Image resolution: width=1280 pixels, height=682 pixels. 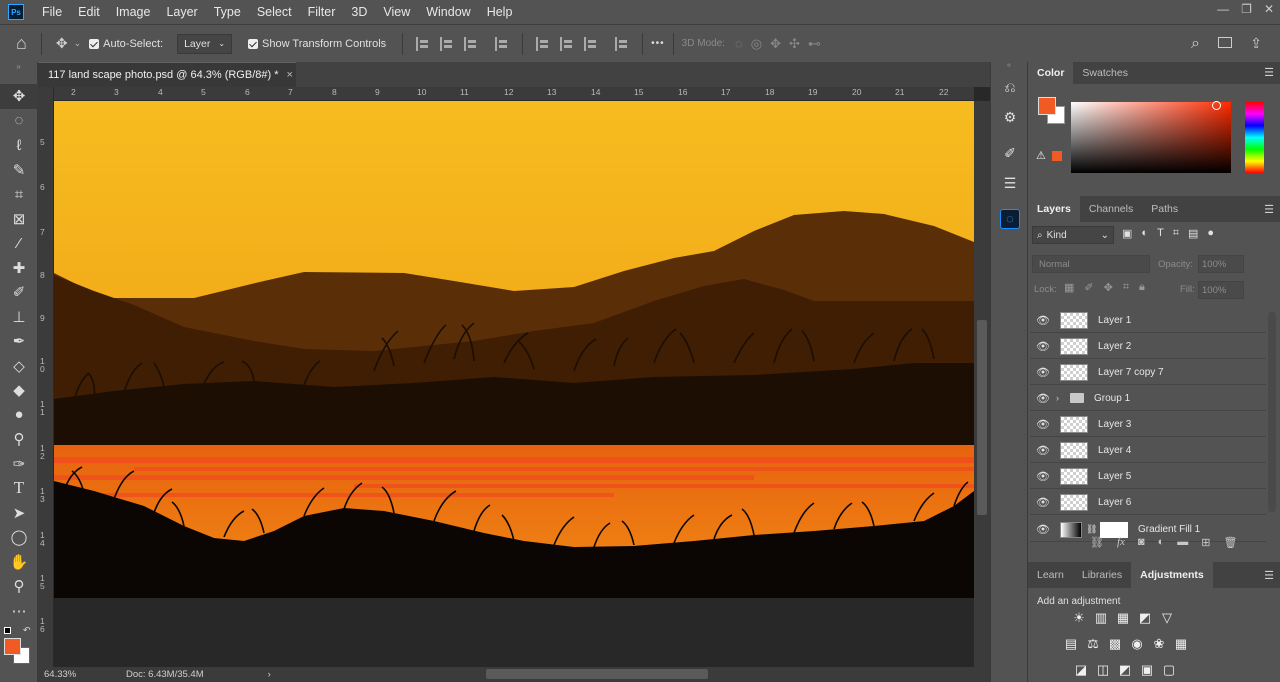 I want to click on search-icon: ⌕, so click(x=1195, y=44).